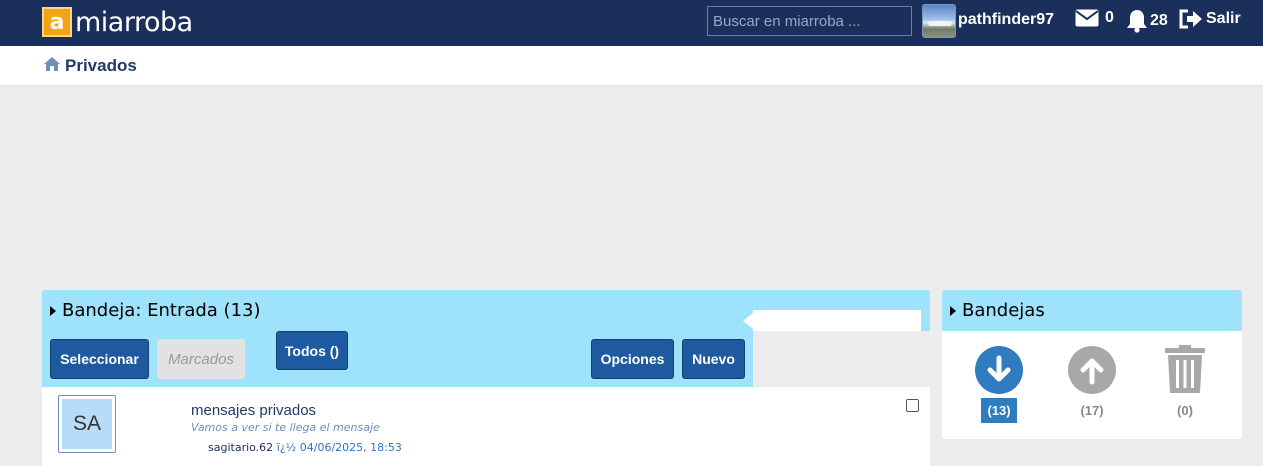  What do you see at coordinates (134, 22) in the screenshot?
I see `logo-text: miarroba` at bounding box center [134, 22].